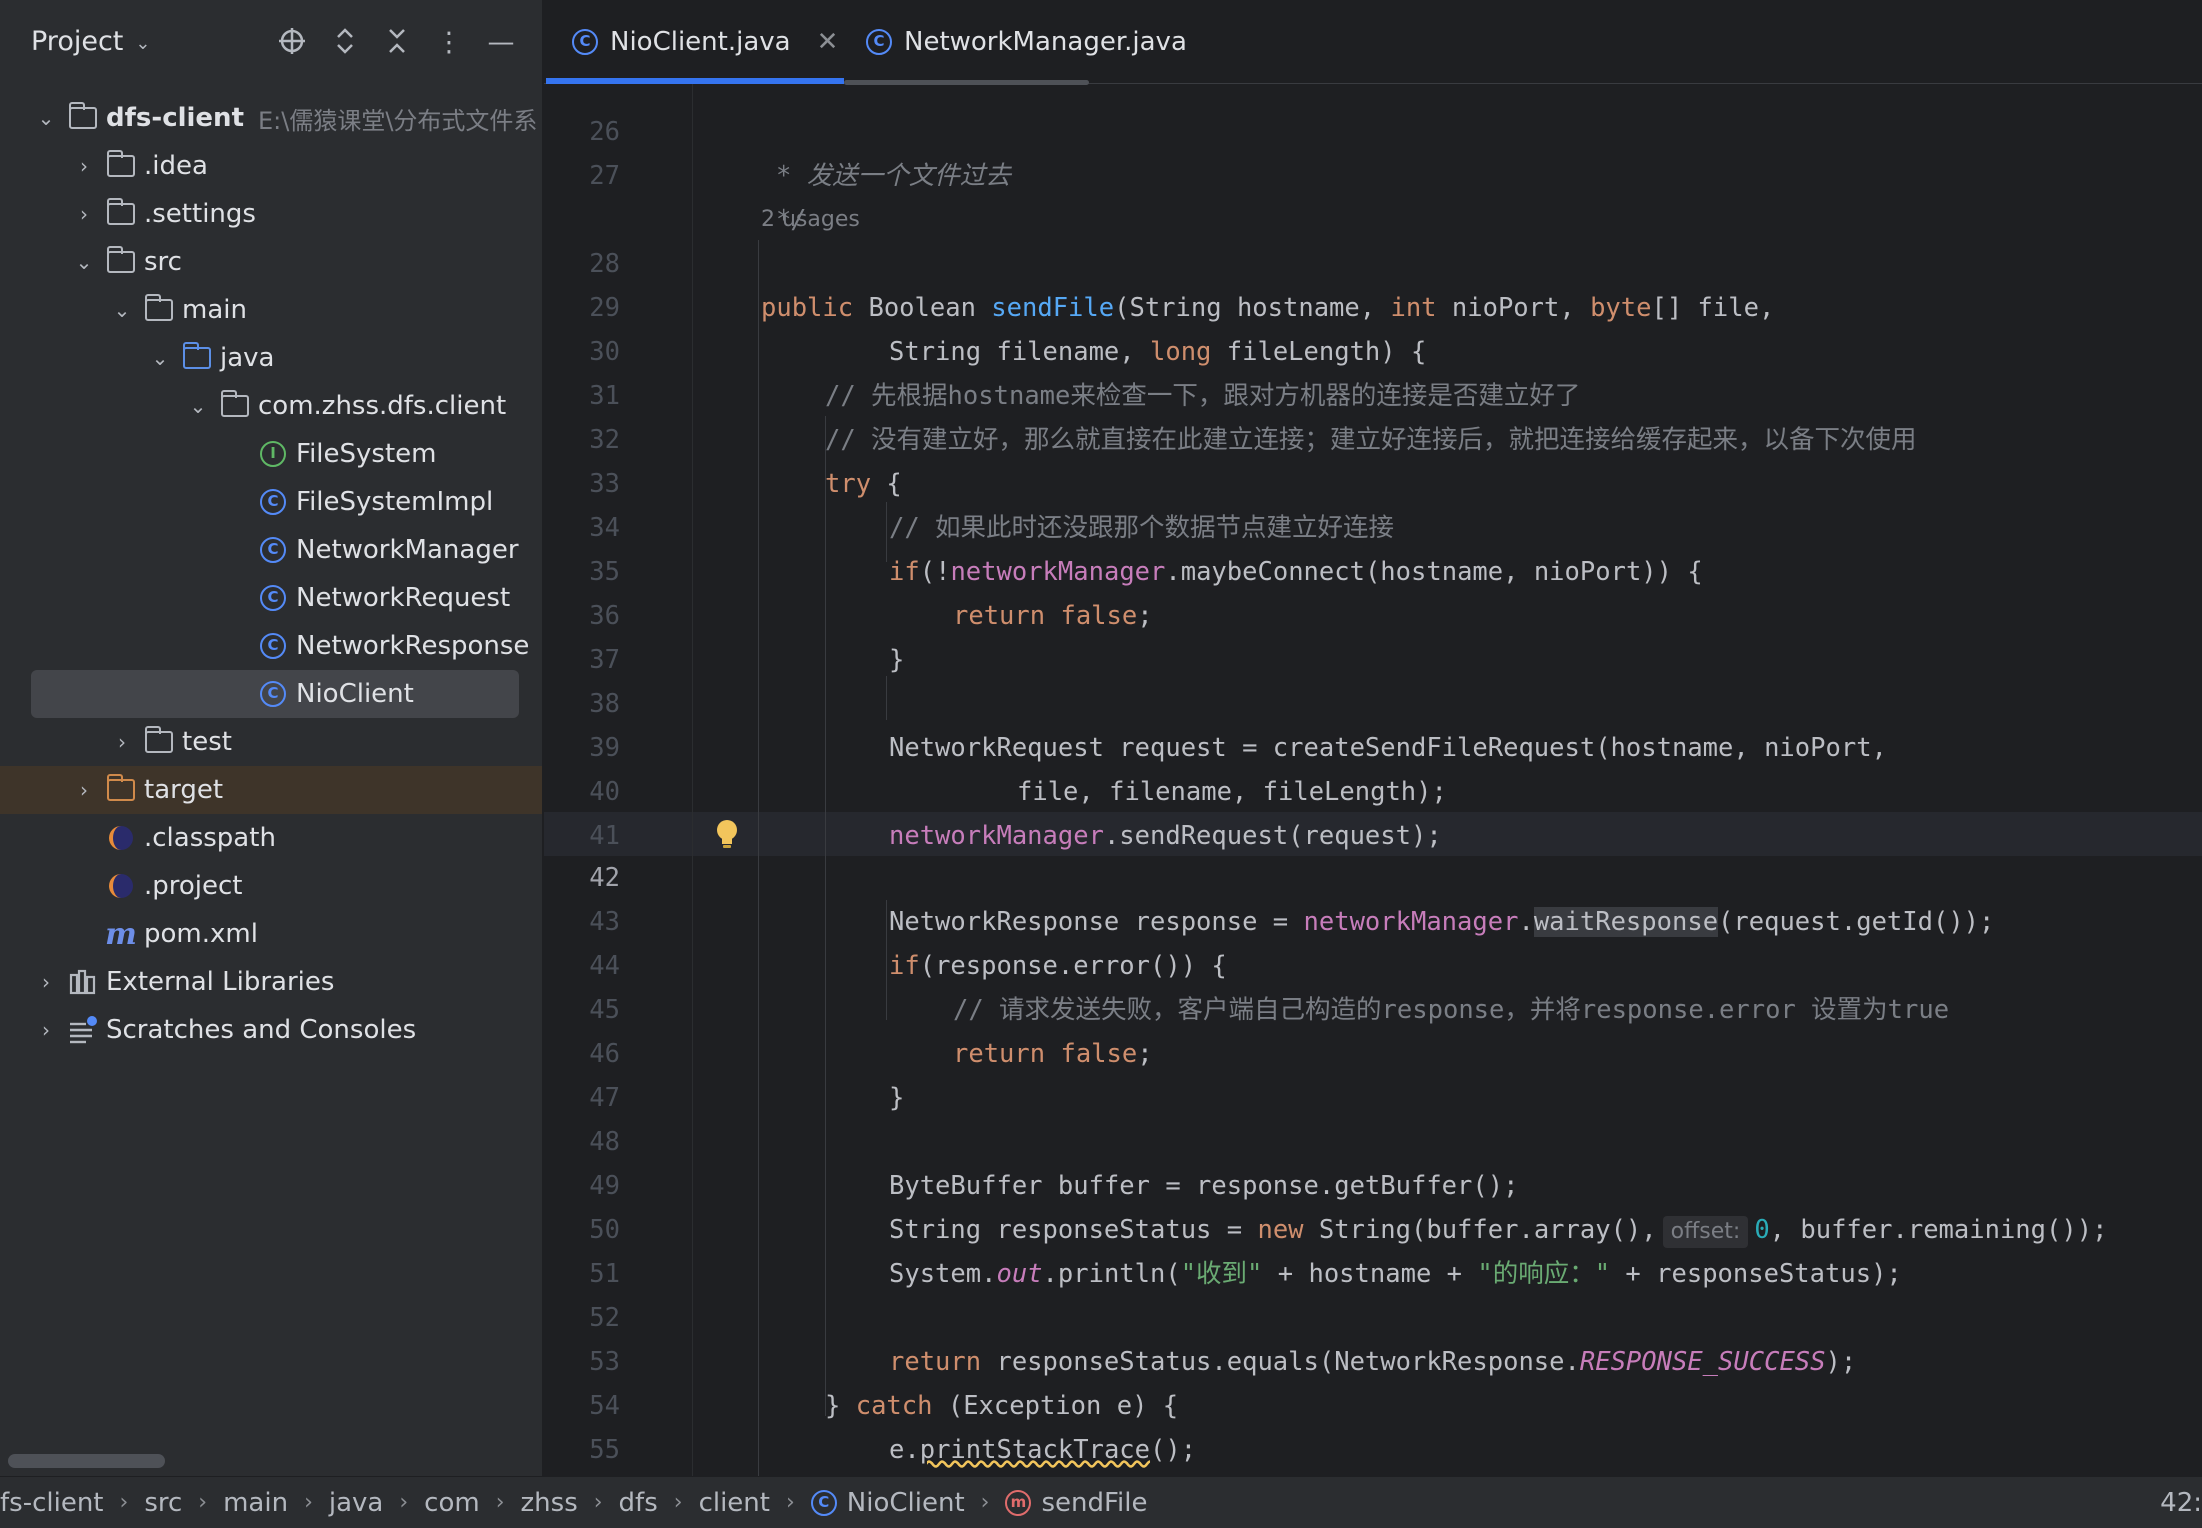 The image size is (2202, 1528). Describe the element at coordinates (271, 214) in the screenshot. I see `tree-item-settings: › .settings` at that location.